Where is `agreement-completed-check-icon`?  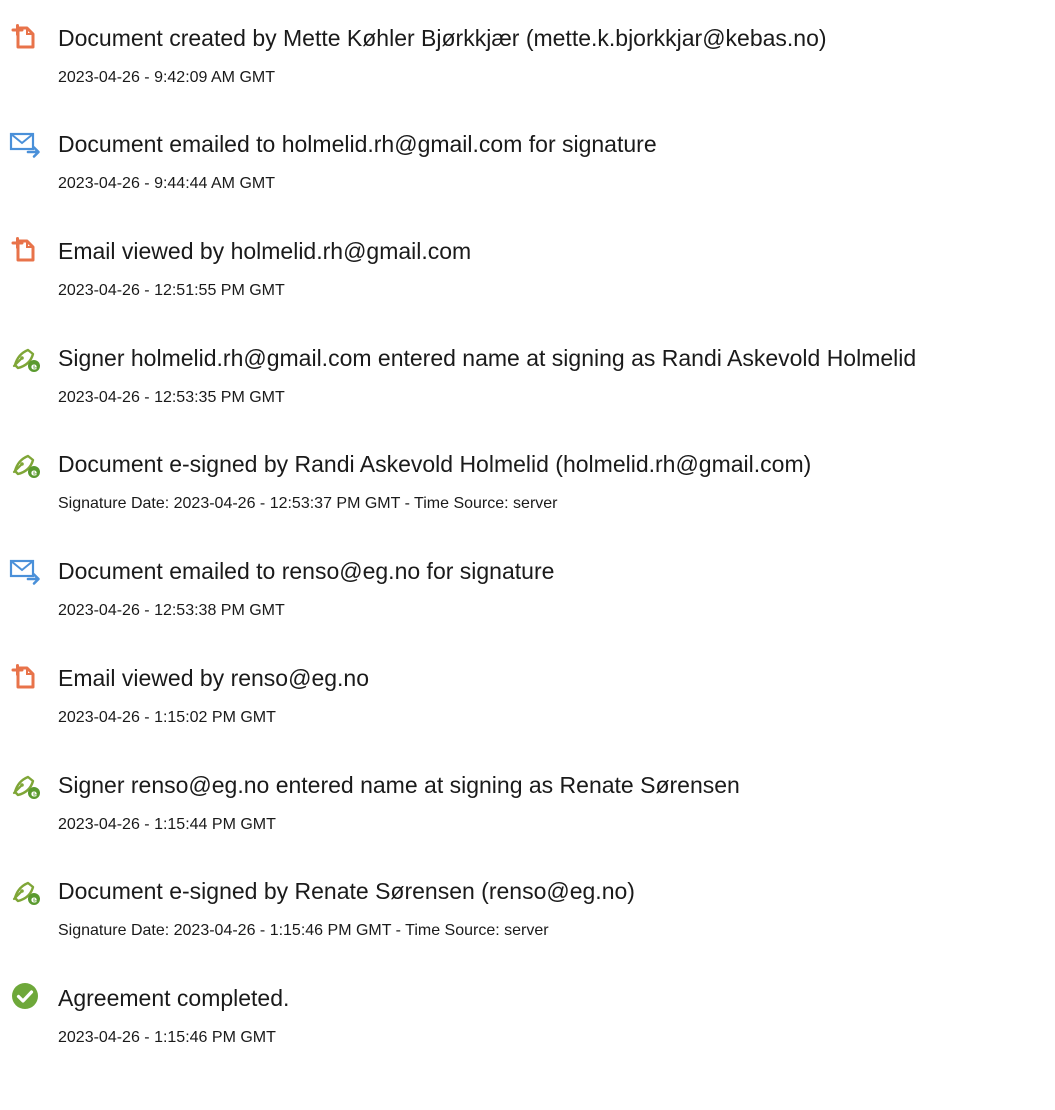
agreement-completed-check-icon is located at coordinates (26, 997).